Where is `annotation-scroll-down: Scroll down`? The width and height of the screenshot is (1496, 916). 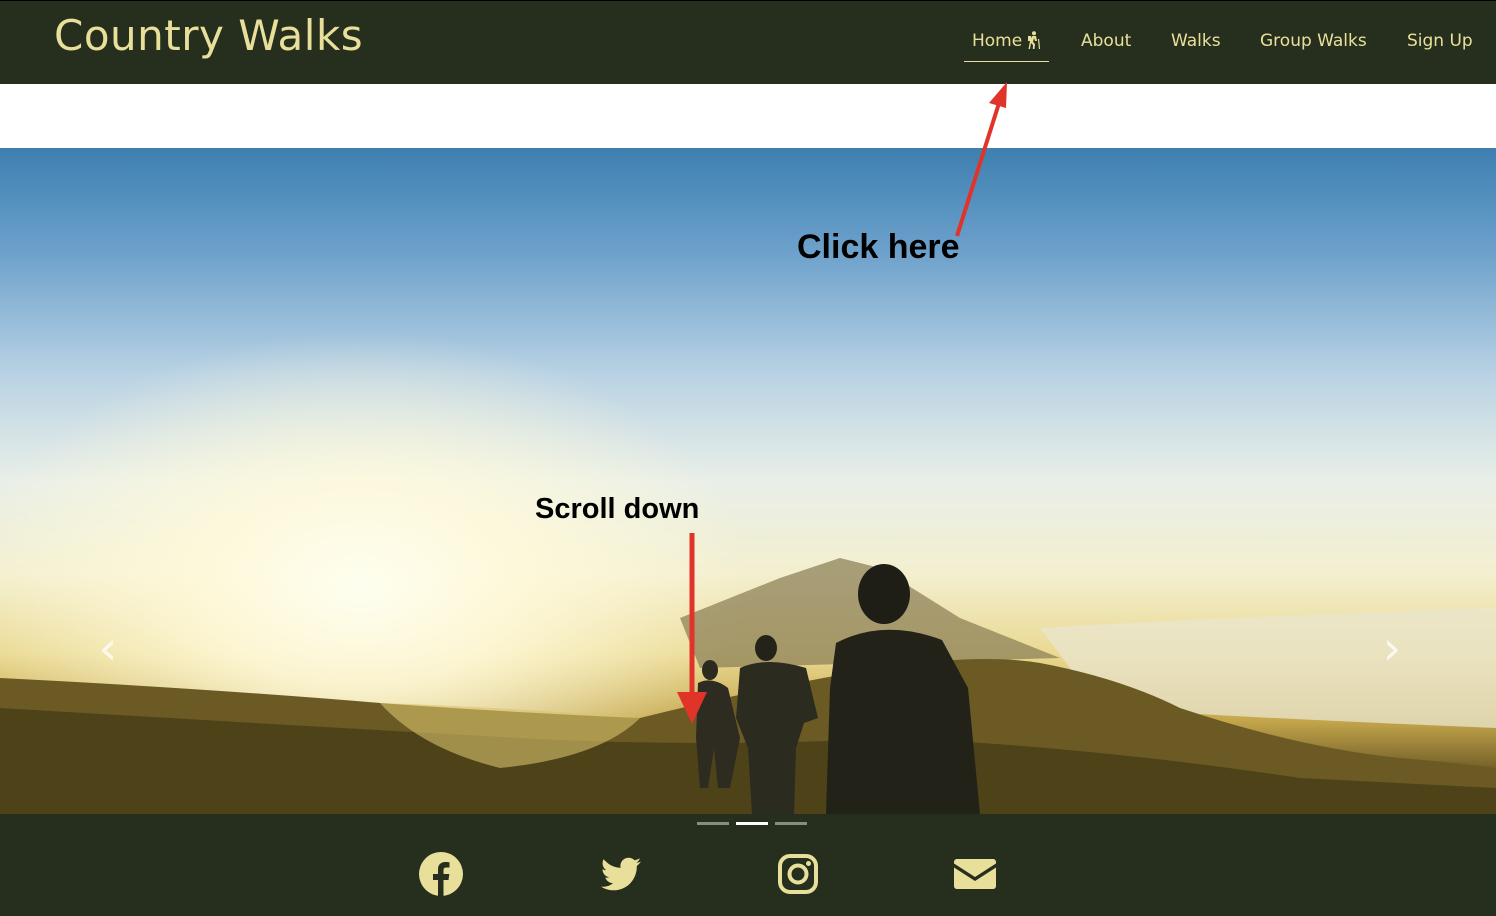 annotation-scroll-down: Scroll down is located at coordinates (617, 509).